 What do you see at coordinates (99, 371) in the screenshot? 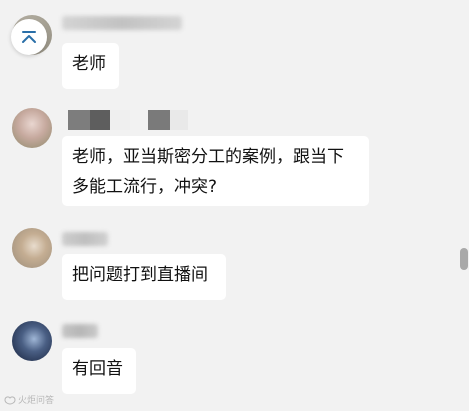
I see `message-bubble: 有回音` at bounding box center [99, 371].